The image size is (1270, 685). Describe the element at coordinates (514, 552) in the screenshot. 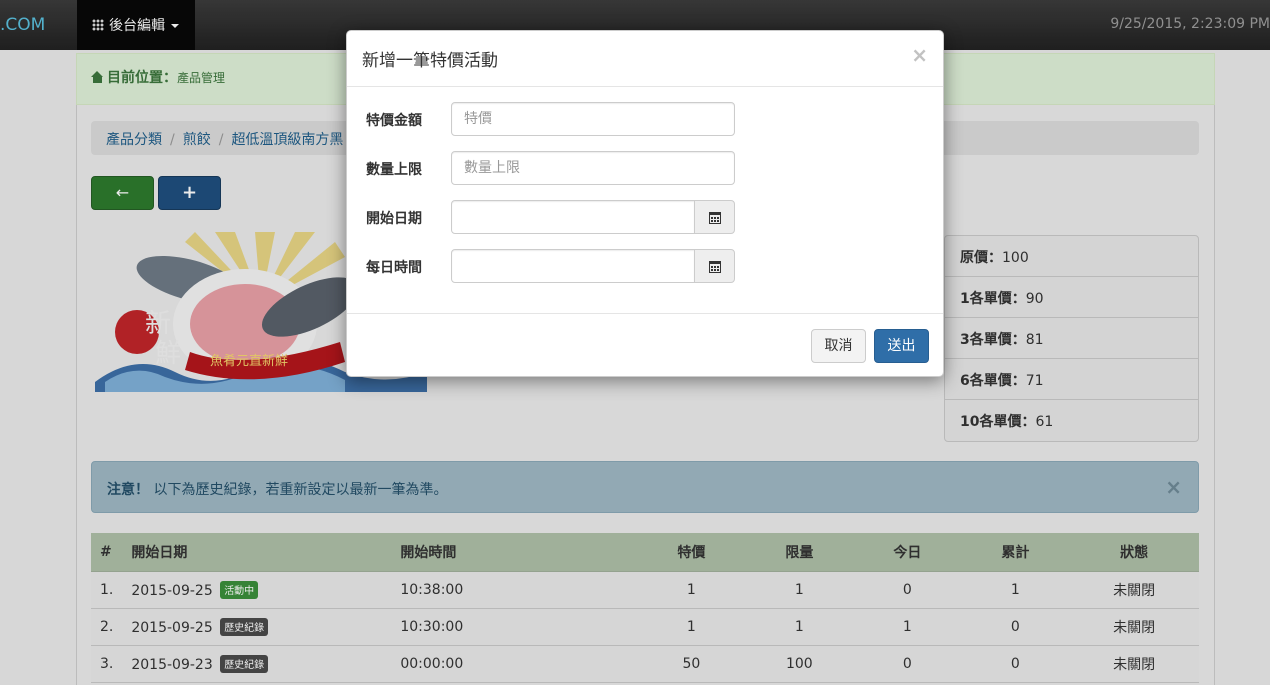

I see `col-header-start-time: 開始時間` at that location.